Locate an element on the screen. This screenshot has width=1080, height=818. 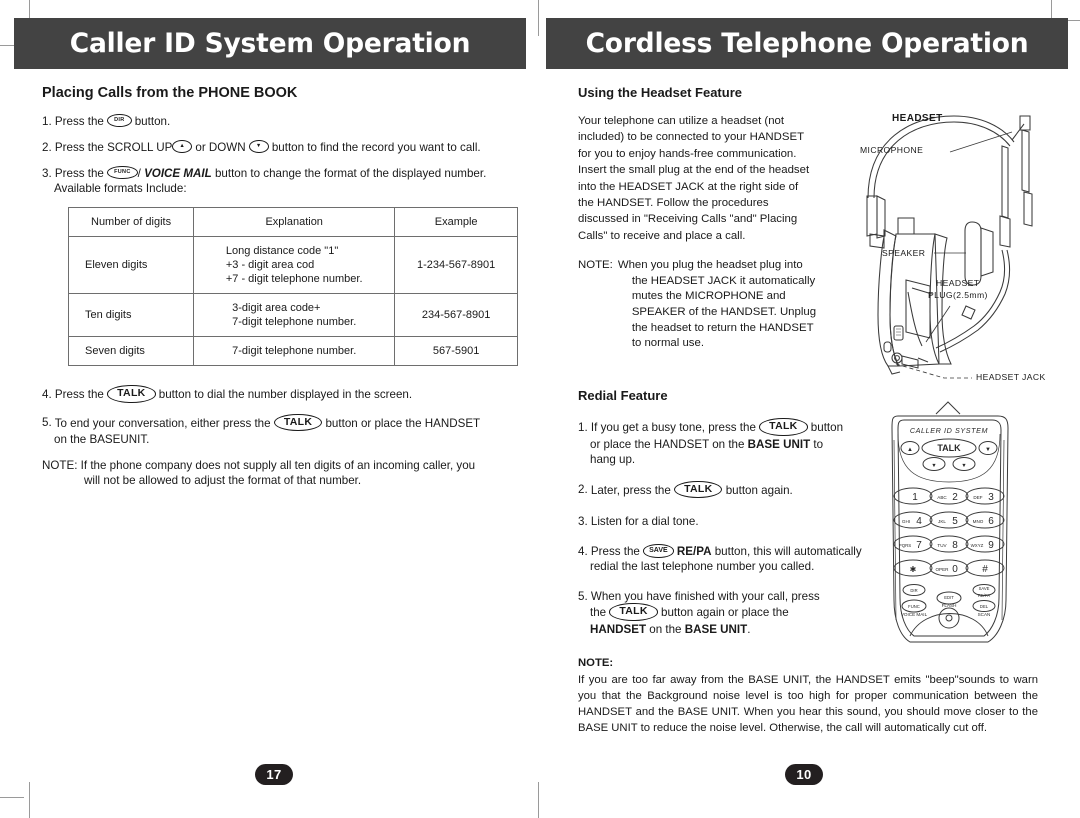
redial-step-5-number: 5. is located at coordinates (583, 596).